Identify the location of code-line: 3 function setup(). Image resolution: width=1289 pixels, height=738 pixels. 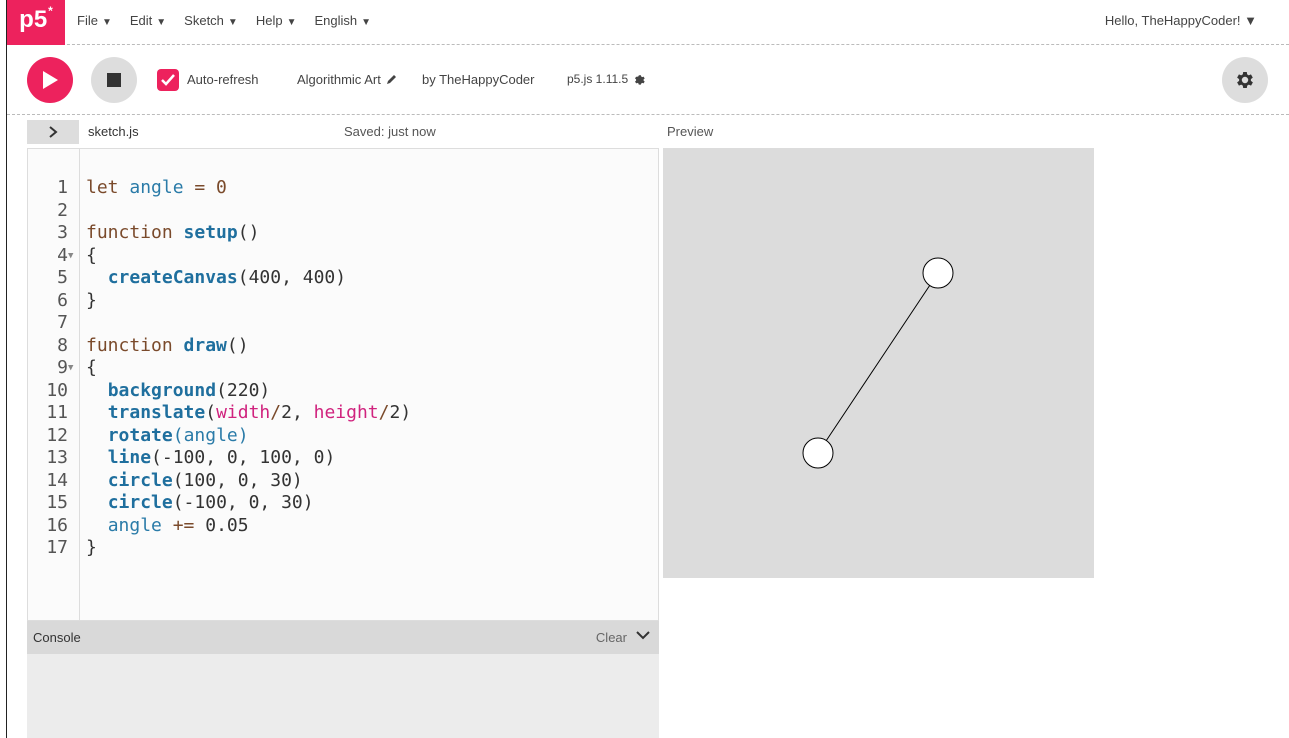
(343, 233).